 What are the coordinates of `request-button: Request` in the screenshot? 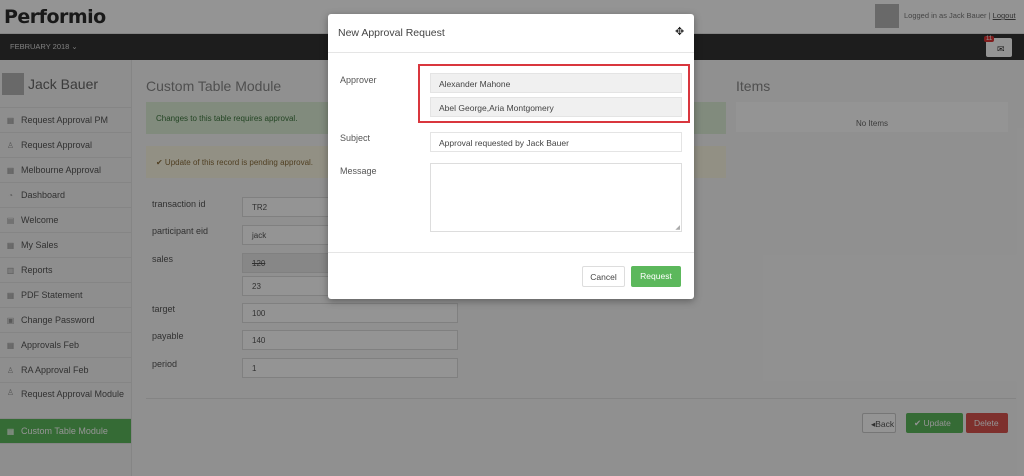 It's located at (656, 276).